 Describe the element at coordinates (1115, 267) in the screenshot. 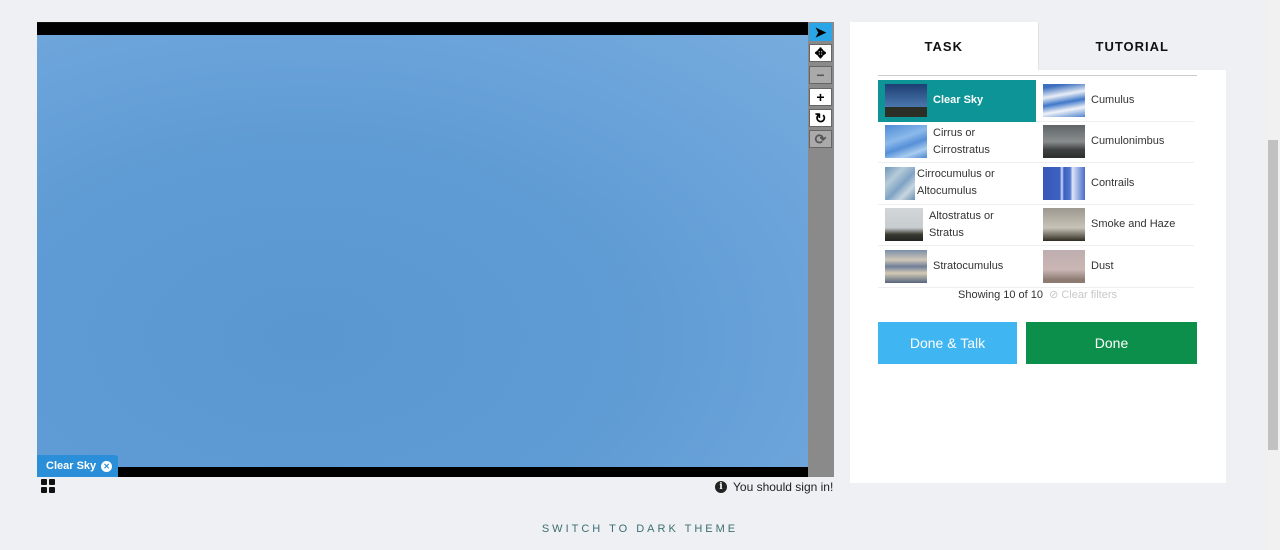

I see `choice-dust: Dust` at that location.